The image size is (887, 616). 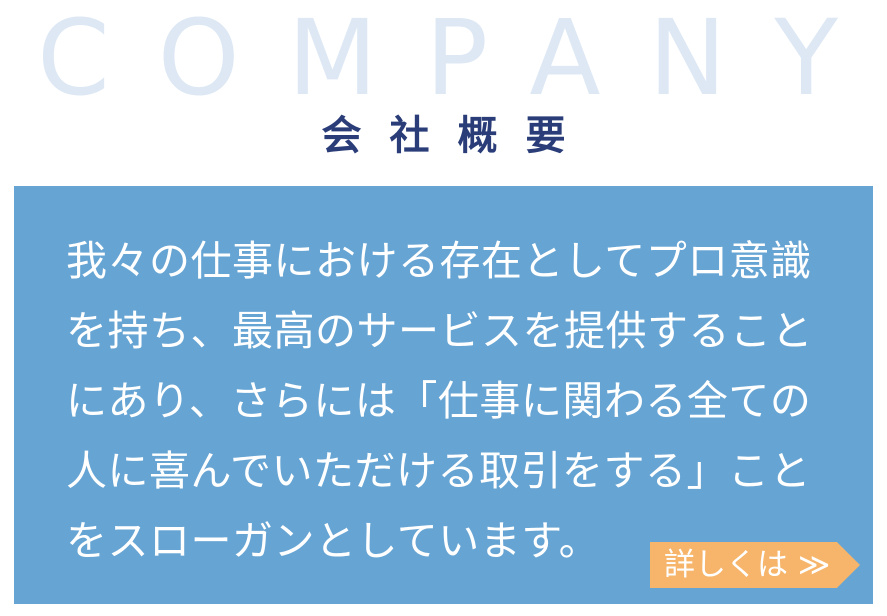 I want to click on message-line: にあり、さらには「仕事に関わる全ての, so click(x=439, y=401).